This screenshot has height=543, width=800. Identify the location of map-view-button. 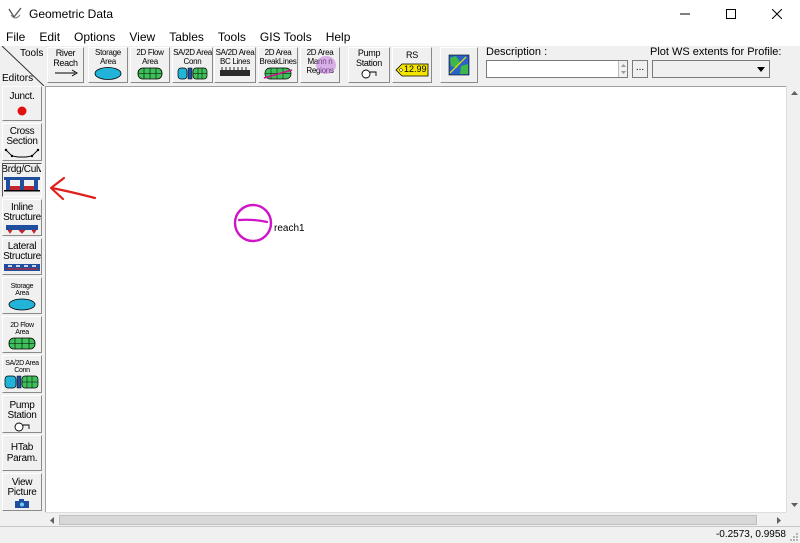
(459, 65).